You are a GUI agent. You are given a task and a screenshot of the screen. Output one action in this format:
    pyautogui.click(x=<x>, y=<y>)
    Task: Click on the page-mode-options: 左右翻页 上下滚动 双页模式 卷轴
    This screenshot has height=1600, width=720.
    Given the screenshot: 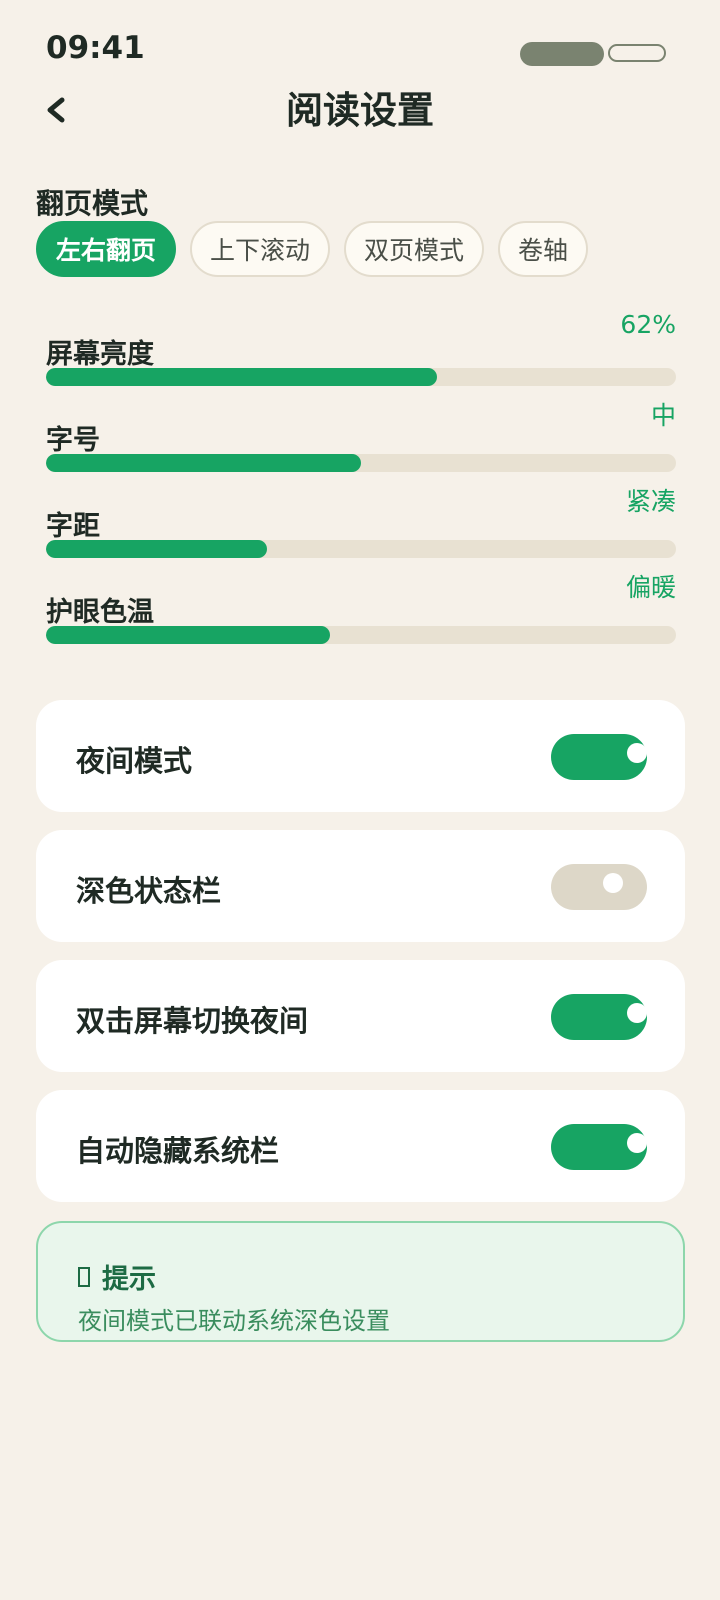 What is the action you would take?
    pyautogui.click(x=312, y=249)
    